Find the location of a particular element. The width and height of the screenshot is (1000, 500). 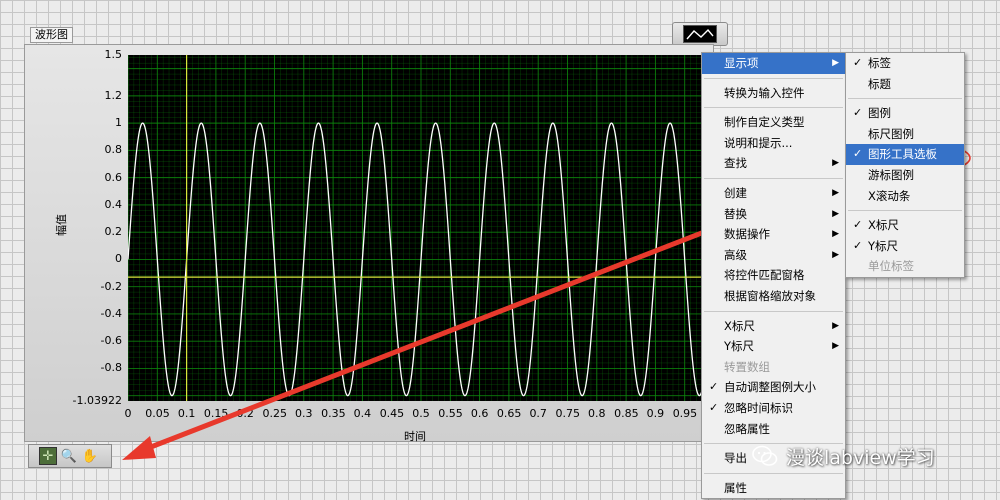

menu-item-main_menu-24: 属性 is located at coordinates (773, 488).